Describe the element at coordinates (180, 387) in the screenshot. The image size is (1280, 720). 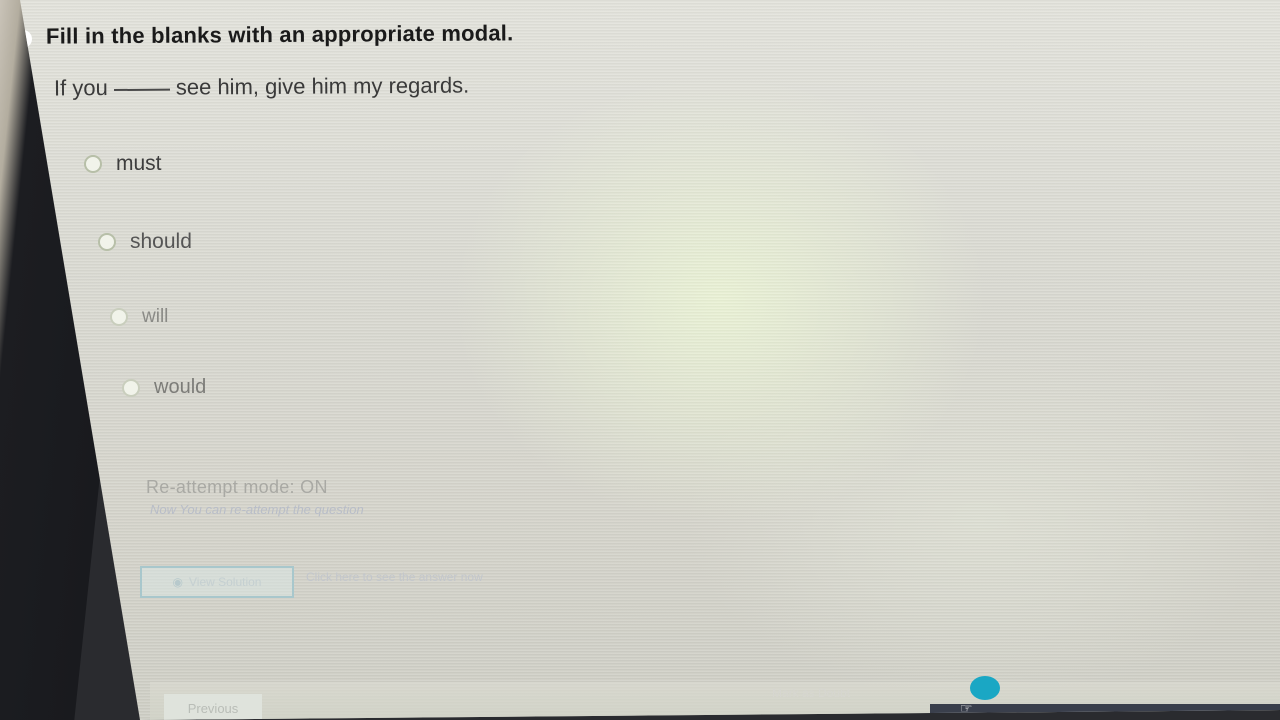
I see `option-label: would` at that location.